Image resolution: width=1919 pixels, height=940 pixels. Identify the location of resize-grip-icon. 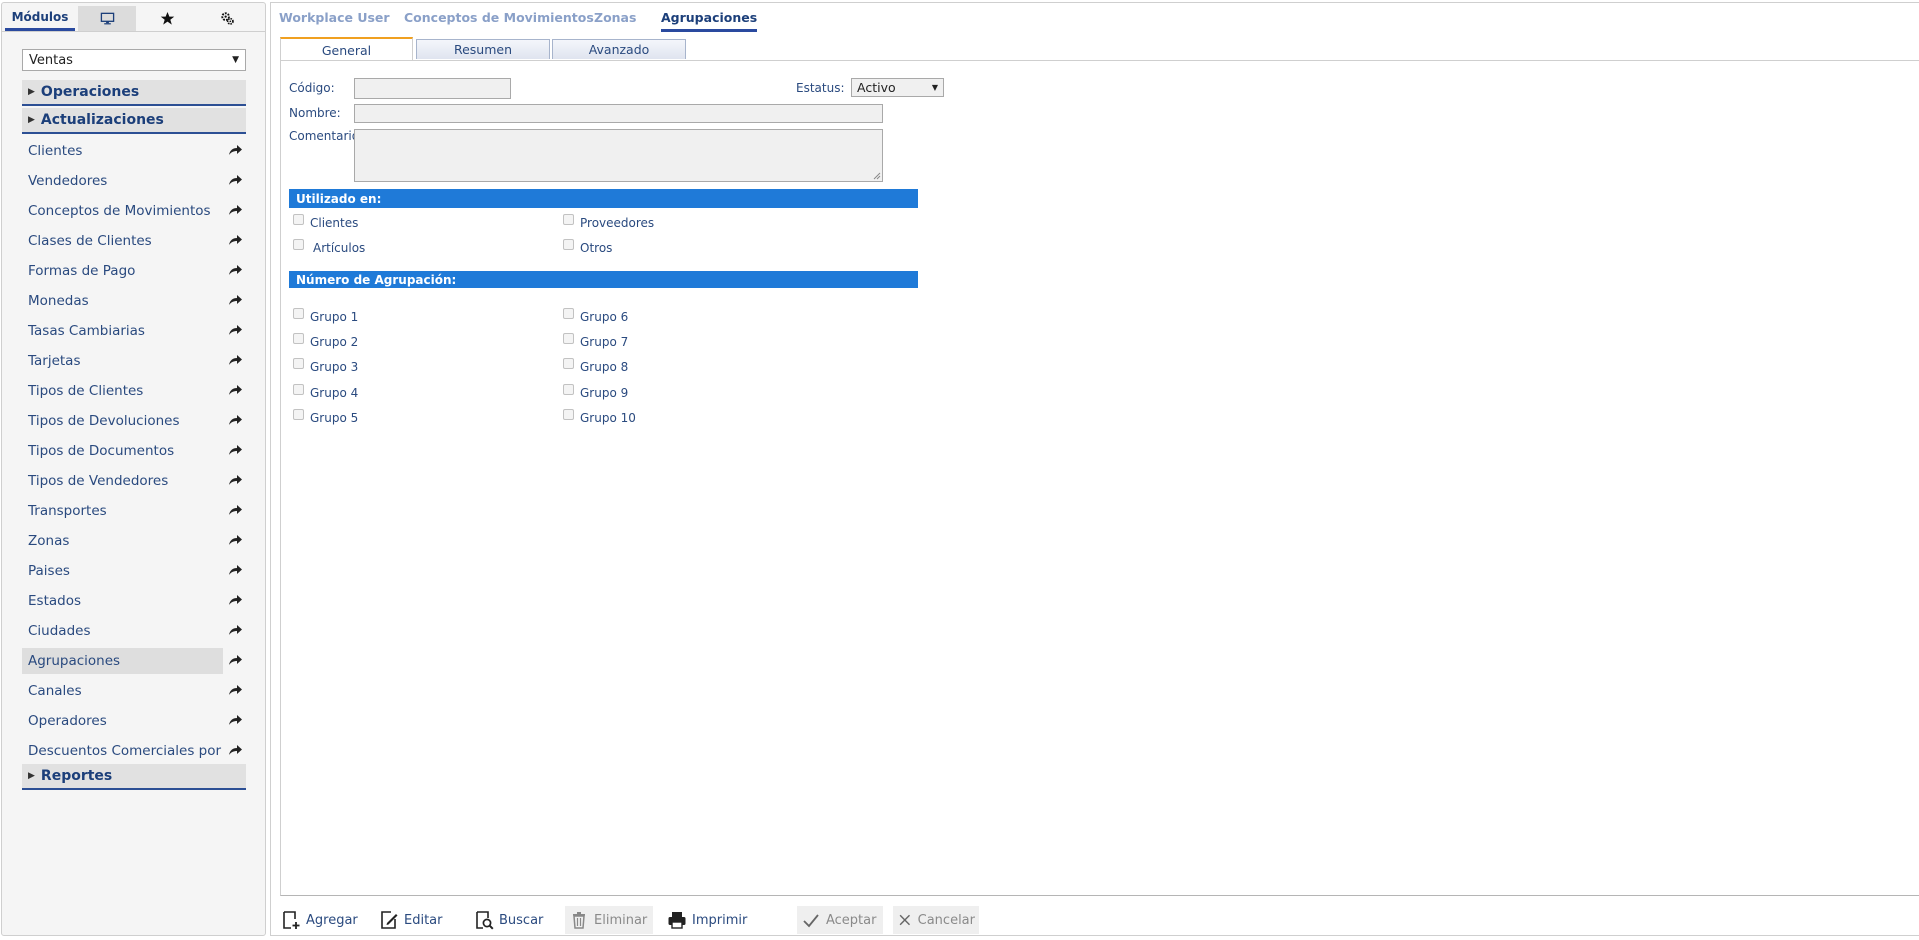
(877, 176).